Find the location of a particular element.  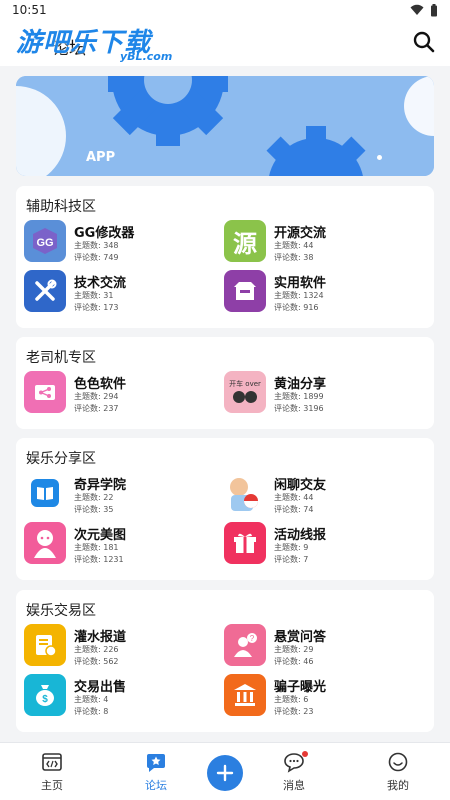

topic-count: 主题数: 9 is located at coordinates (291, 547).